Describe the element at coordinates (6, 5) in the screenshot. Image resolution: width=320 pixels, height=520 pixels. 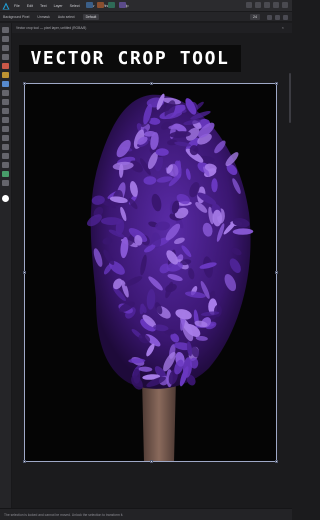
I see `app-logo-icon` at that location.